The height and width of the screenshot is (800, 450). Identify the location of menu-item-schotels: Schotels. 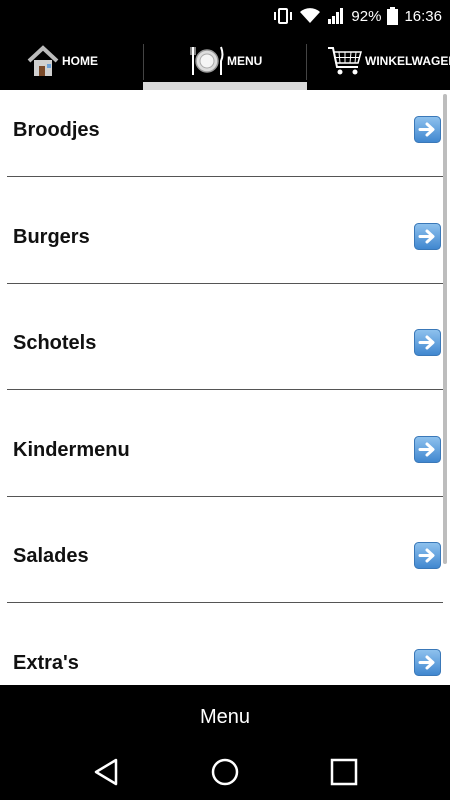
(225, 356).